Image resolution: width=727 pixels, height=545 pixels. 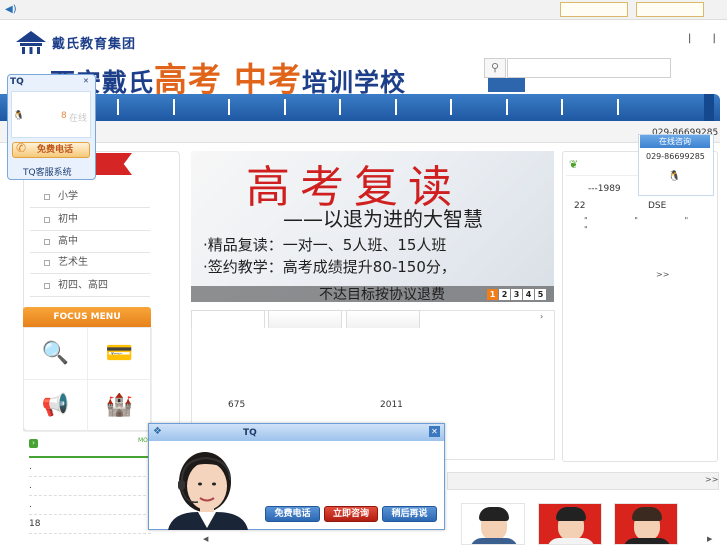 What do you see at coordinates (670, 9) in the screenshot?
I see `top-password-field` at bounding box center [670, 9].